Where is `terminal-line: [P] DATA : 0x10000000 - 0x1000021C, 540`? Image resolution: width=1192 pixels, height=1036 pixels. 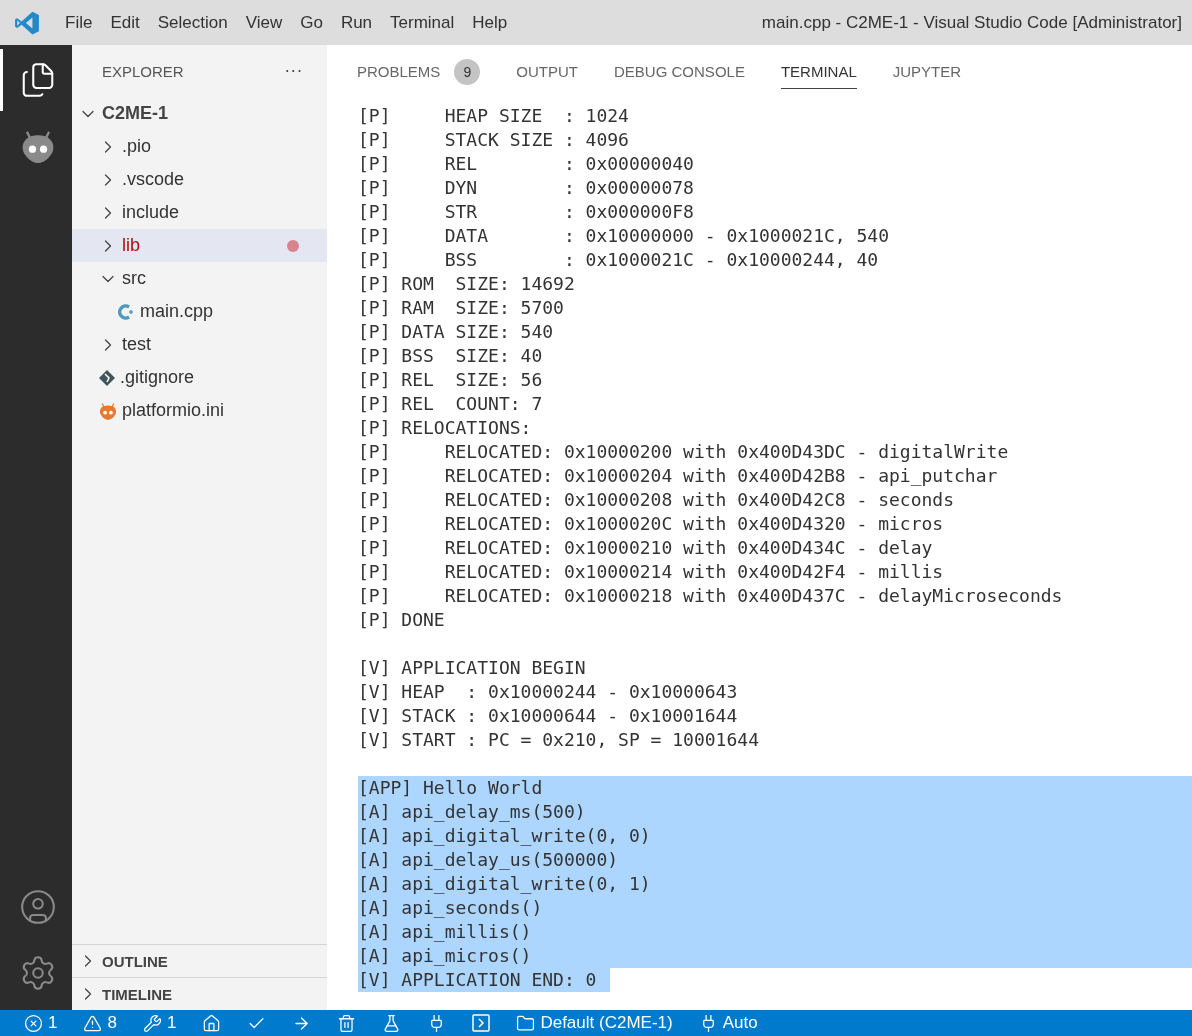 terminal-line: [P] DATA : 0x10000000 - 0x1000021C, 540 is located at coordinates (624, 236).